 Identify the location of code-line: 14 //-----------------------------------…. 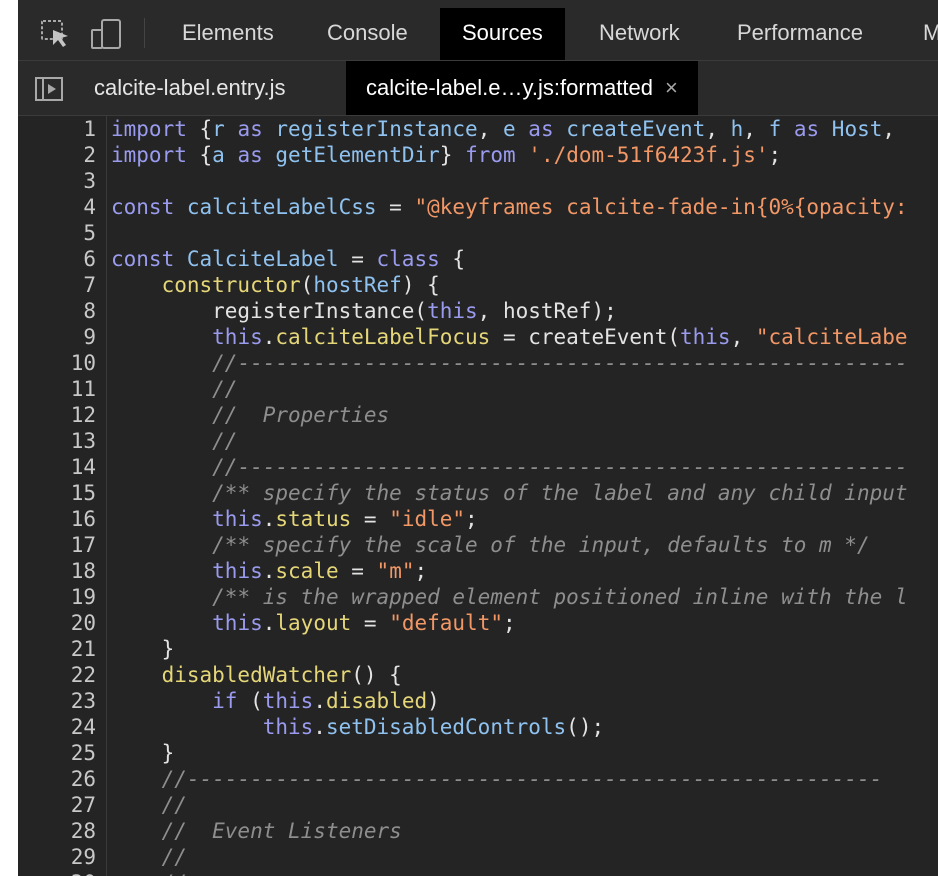
(478, 467).